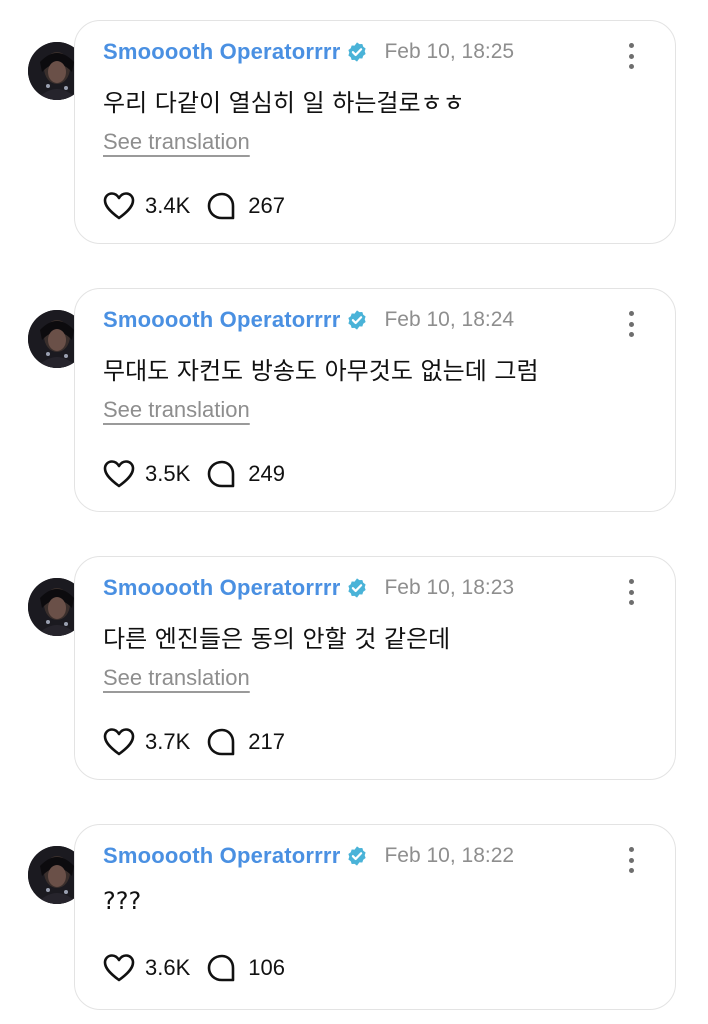  I want to click on like-count: 3.7K, so click(168, 741).